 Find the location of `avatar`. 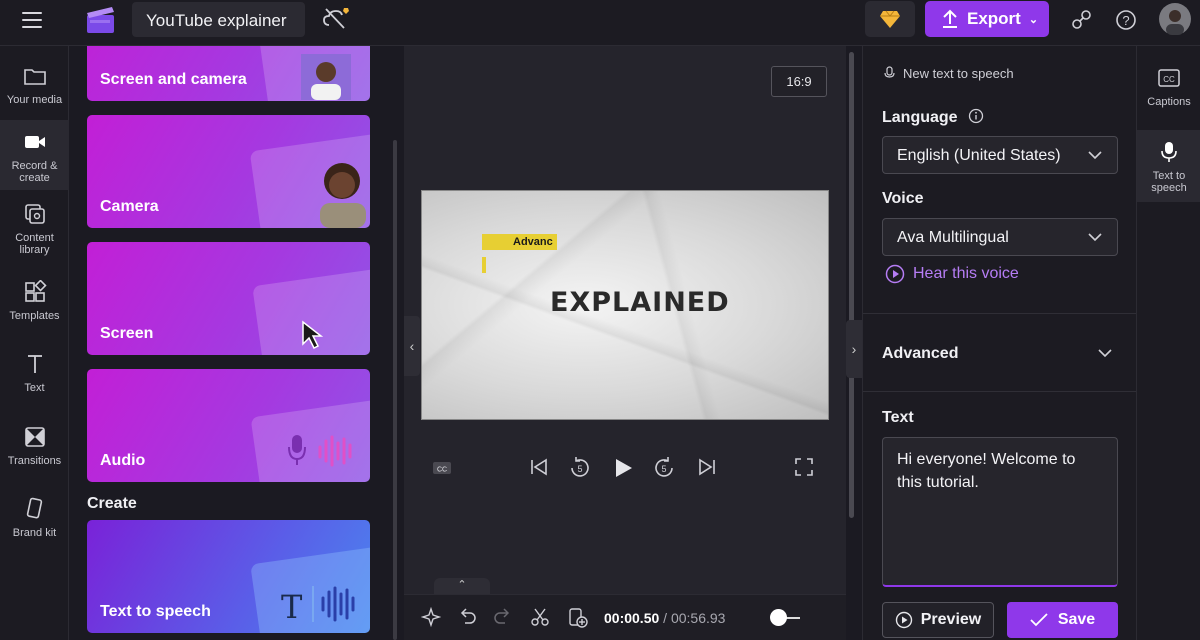

avatar is located at coordinates (1175, 19).